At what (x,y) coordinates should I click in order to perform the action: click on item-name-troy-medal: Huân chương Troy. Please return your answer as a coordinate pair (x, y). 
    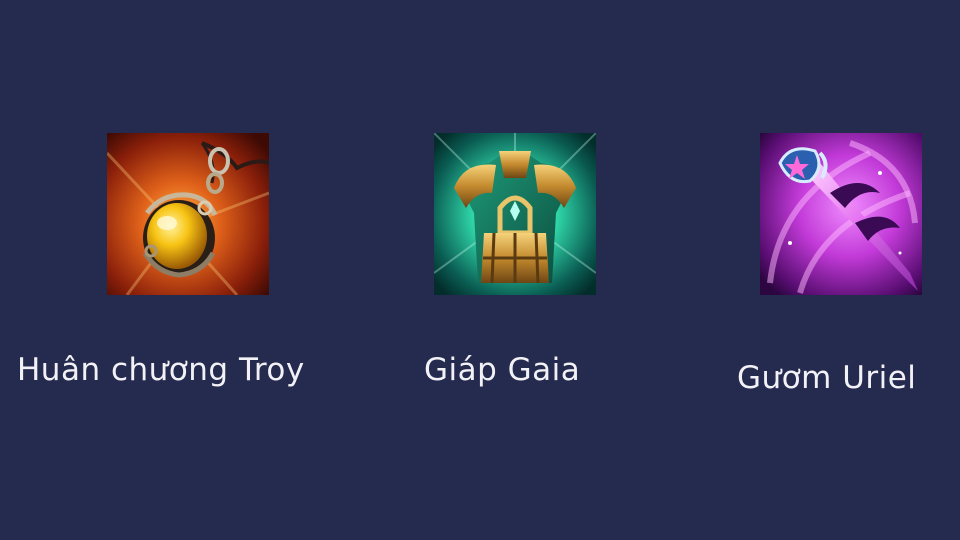
    Looking at the image, I should click on (161, 370).